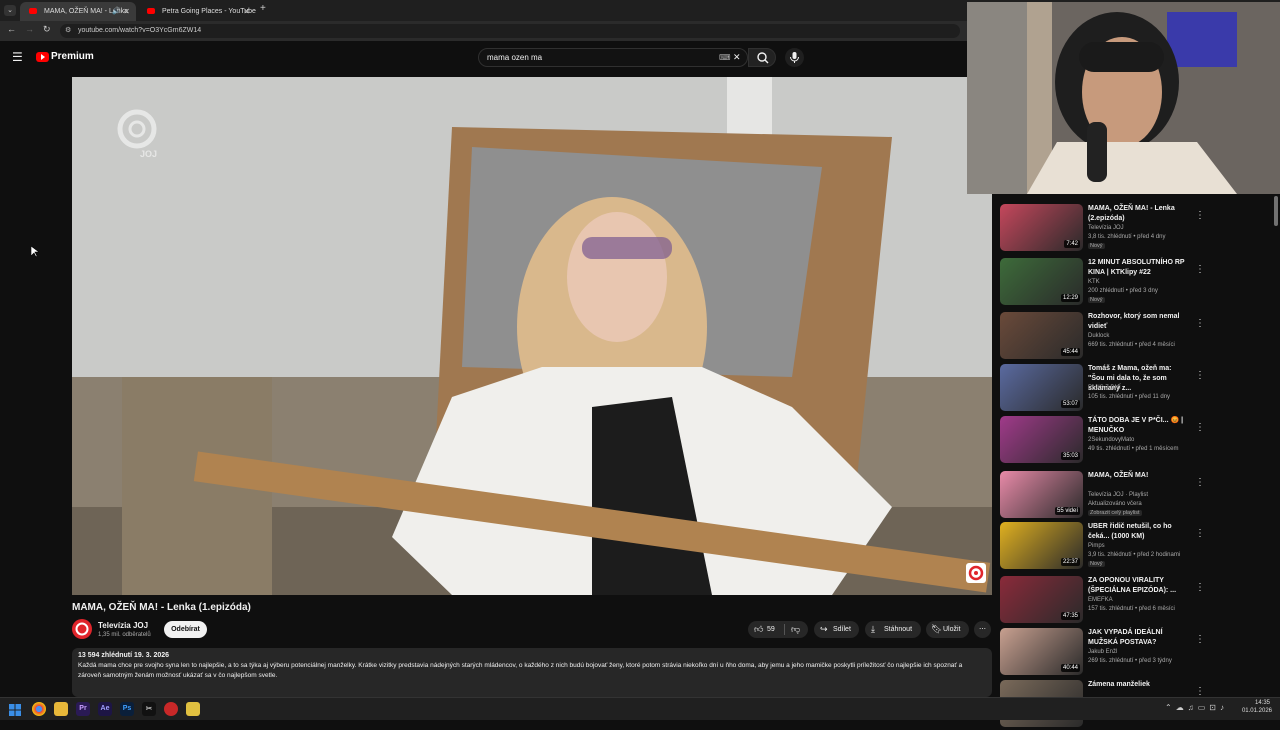 The image size is (1280, 730). Describe the element at coordinates (1138, 214) in the screenshot. I see `recommendation-title: MAMA, OŽEŇ MA! - Lenka (2.epizóda)` at that location.